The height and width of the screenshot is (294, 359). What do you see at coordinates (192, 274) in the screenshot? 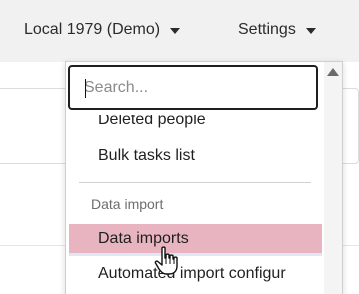
I see `menu-item-automated-import-configuration: Automated import configur` at bounding box center [192, 274].